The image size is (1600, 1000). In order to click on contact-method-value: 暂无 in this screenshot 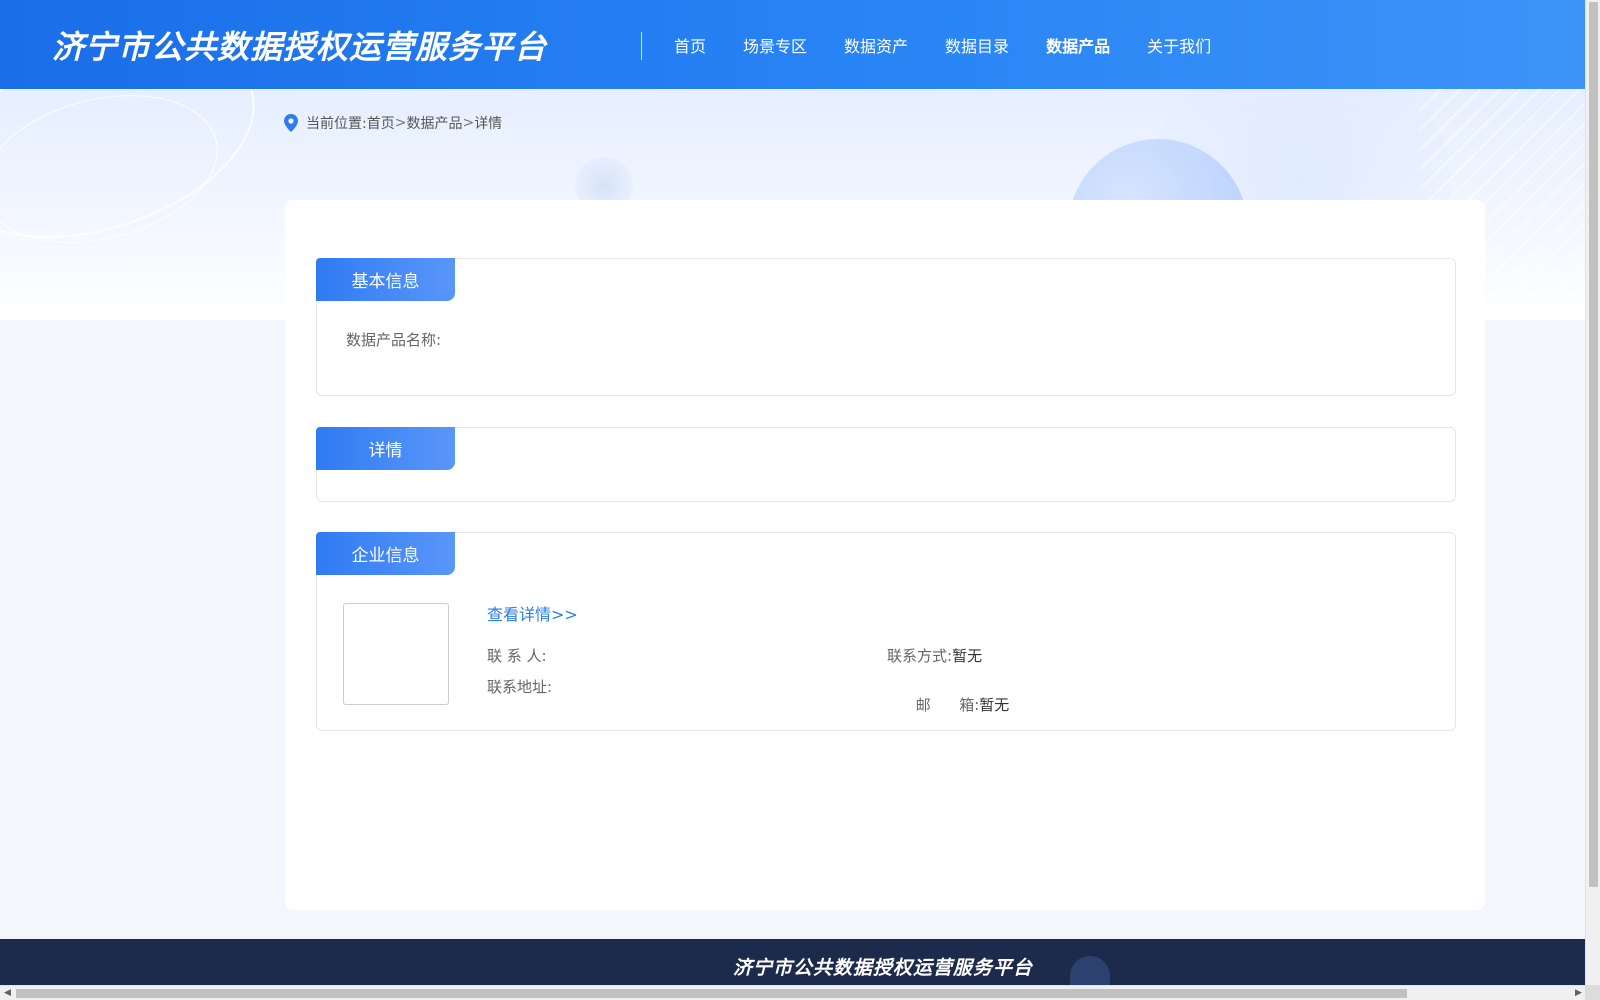, I will do `click(967, 656)`.